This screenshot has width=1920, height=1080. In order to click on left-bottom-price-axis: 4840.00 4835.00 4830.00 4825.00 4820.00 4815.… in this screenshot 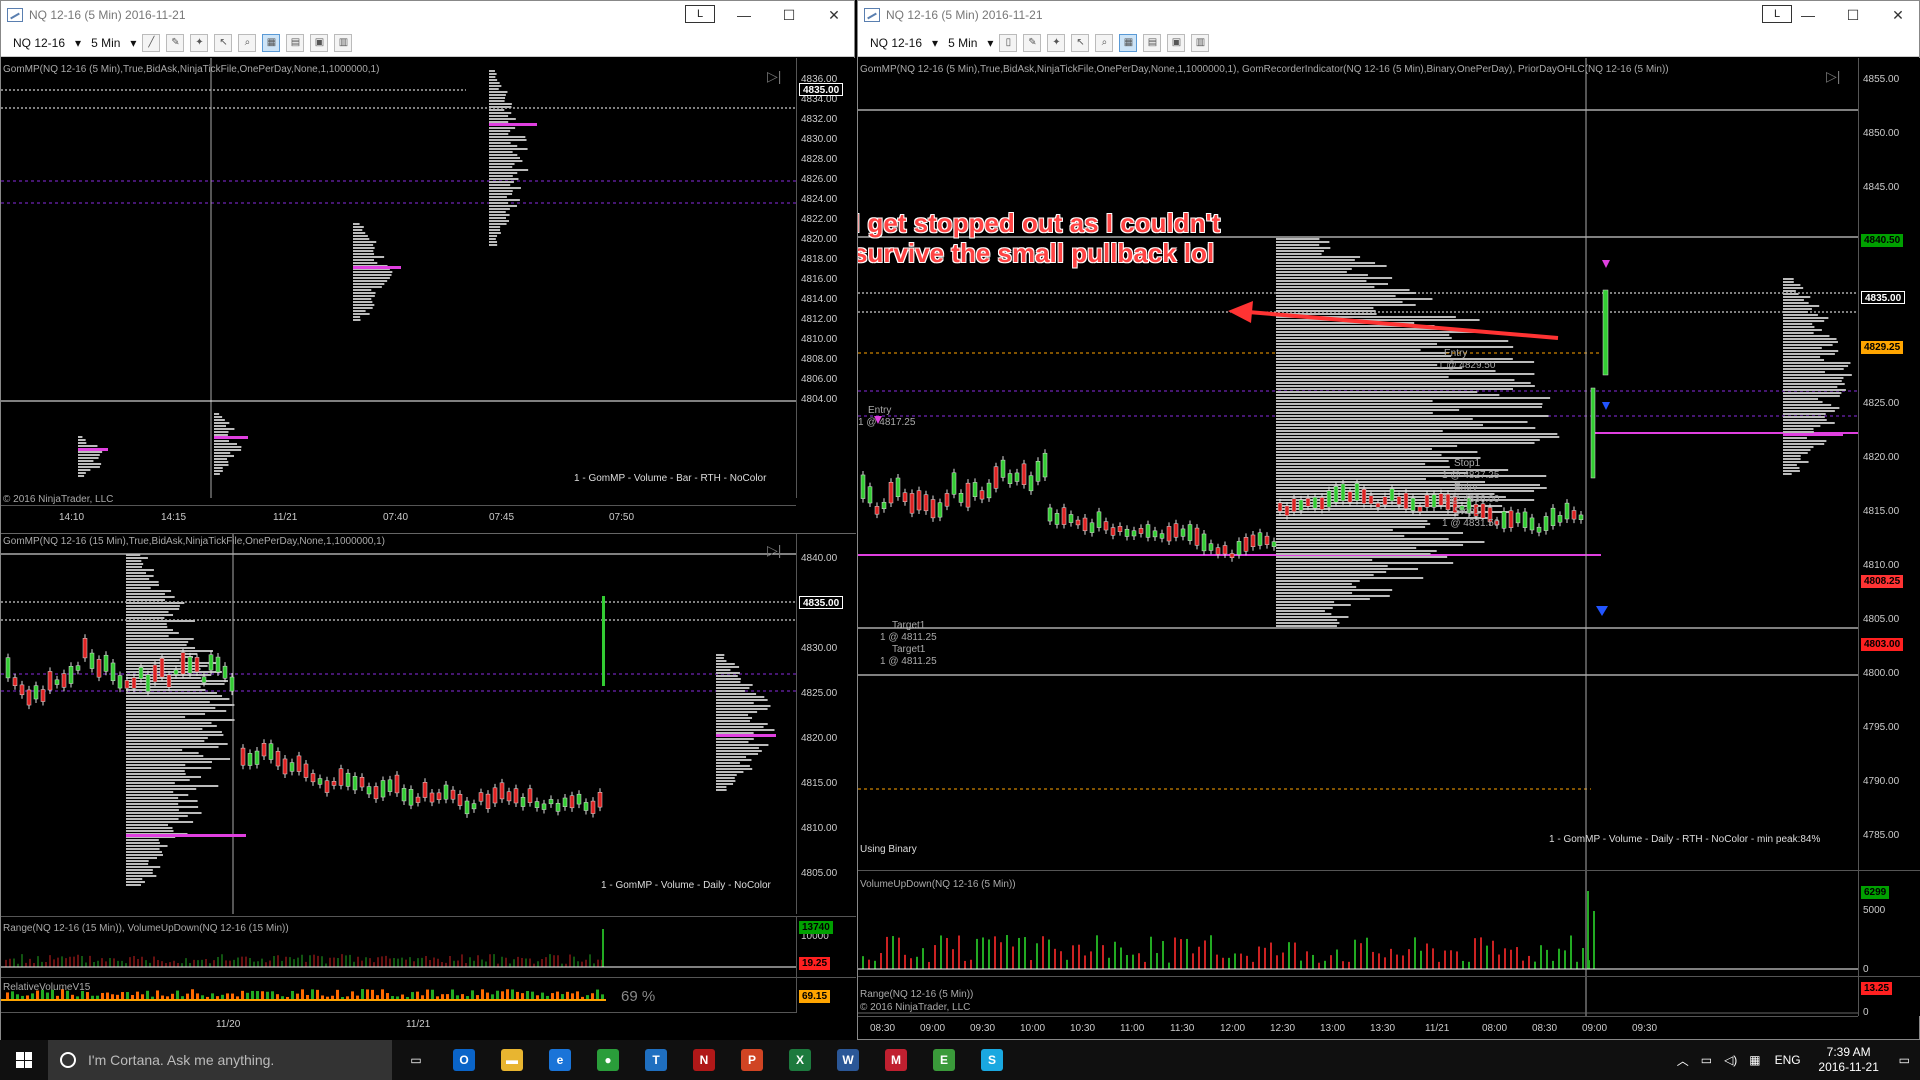, I will do `click(826, 724)`.